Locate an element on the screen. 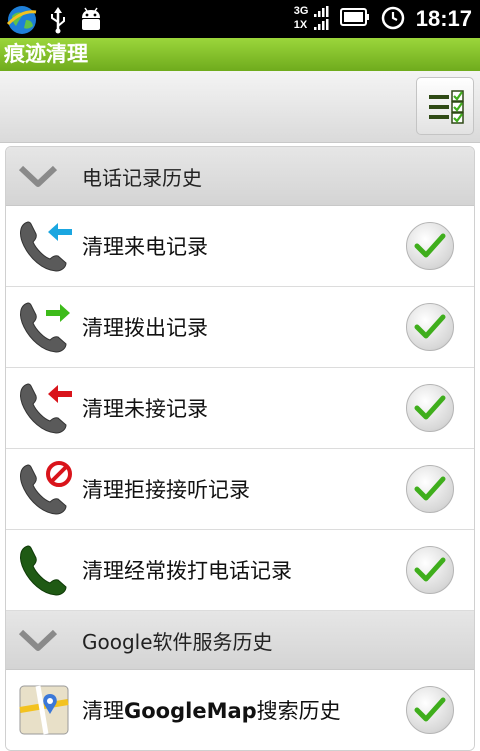 Image resolution: width=480 pixels, height=751 pixels. rejected-call-icon is located at coordinates (46, 488).